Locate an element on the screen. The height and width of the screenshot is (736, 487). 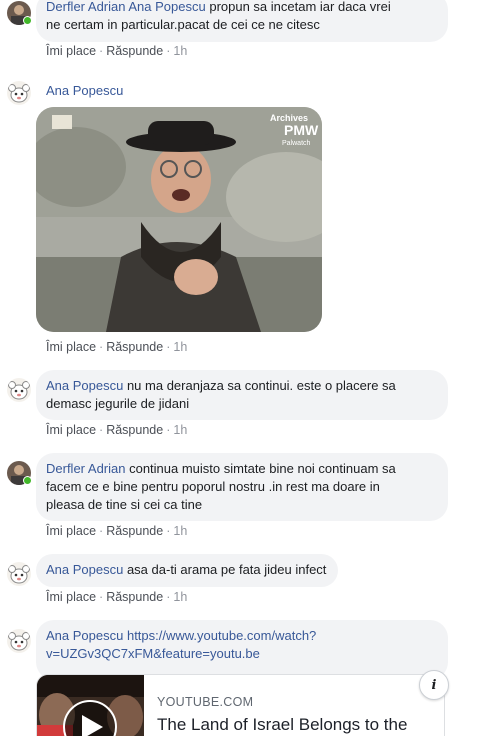
link-preview-title: The Land of Israel Belongs to the is located at coordinates (282, 725).